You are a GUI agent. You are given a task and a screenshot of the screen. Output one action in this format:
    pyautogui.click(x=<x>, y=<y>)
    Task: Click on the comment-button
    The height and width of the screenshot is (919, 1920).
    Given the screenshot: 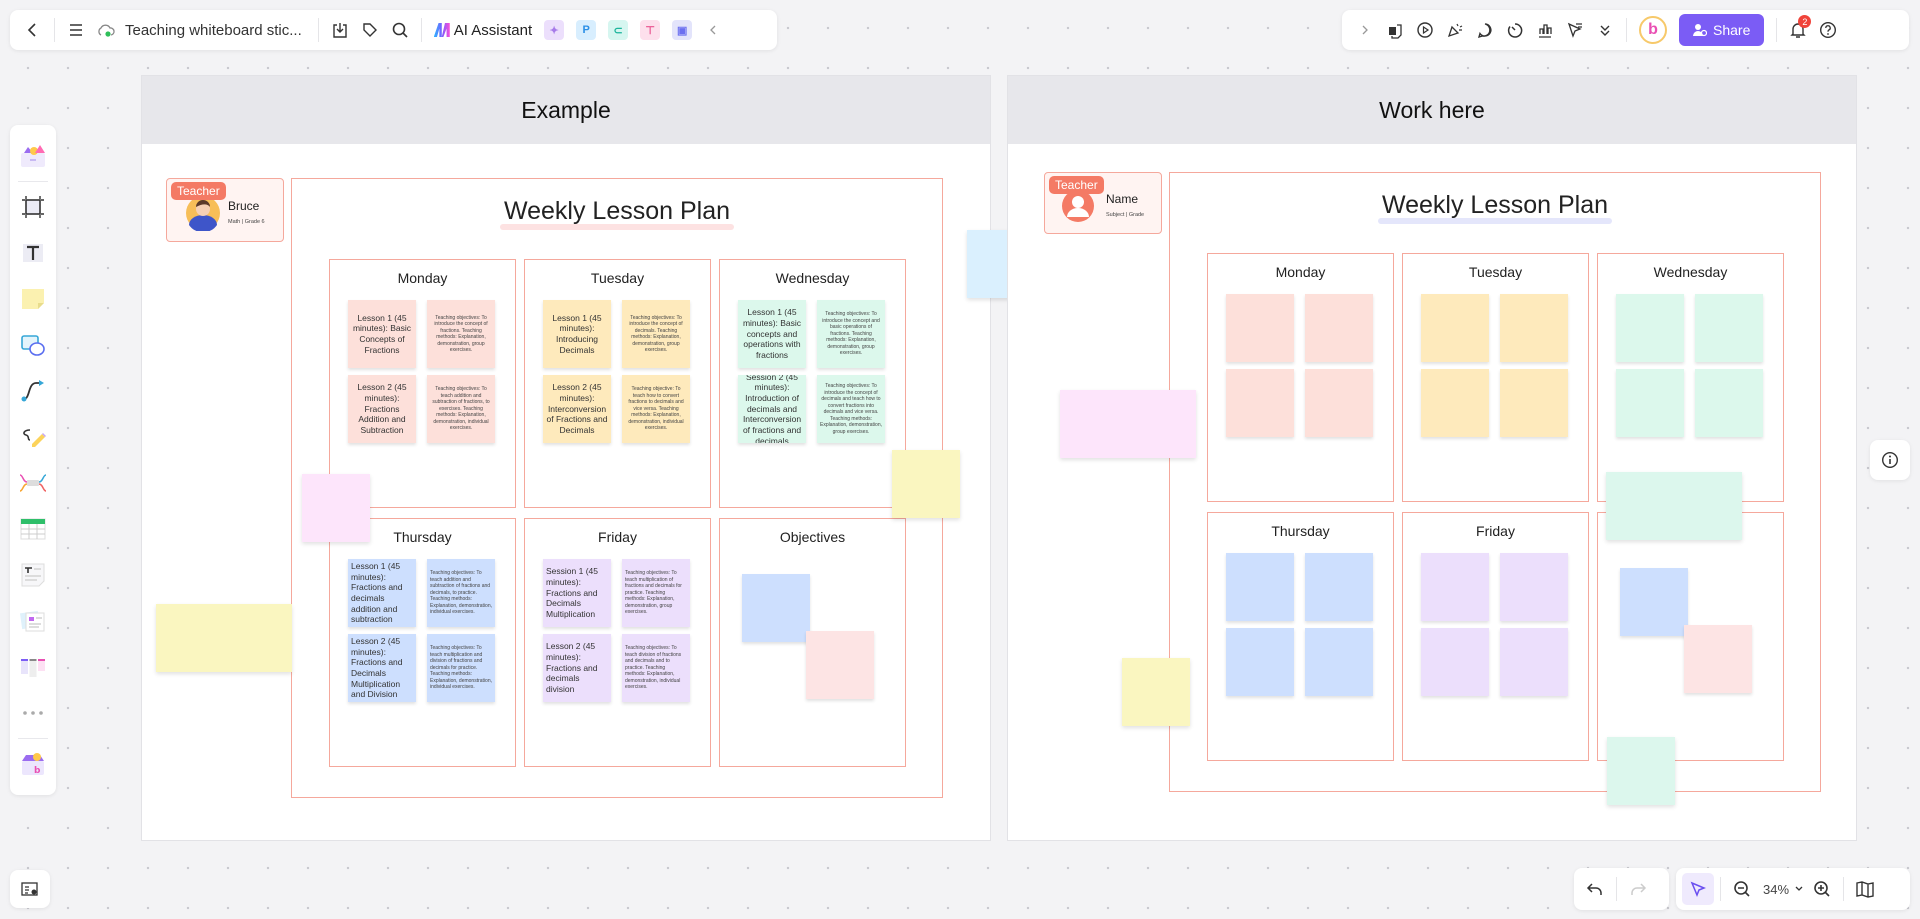 What is the action you would take?
    pyautogui.click(x=1485, y=30)
    